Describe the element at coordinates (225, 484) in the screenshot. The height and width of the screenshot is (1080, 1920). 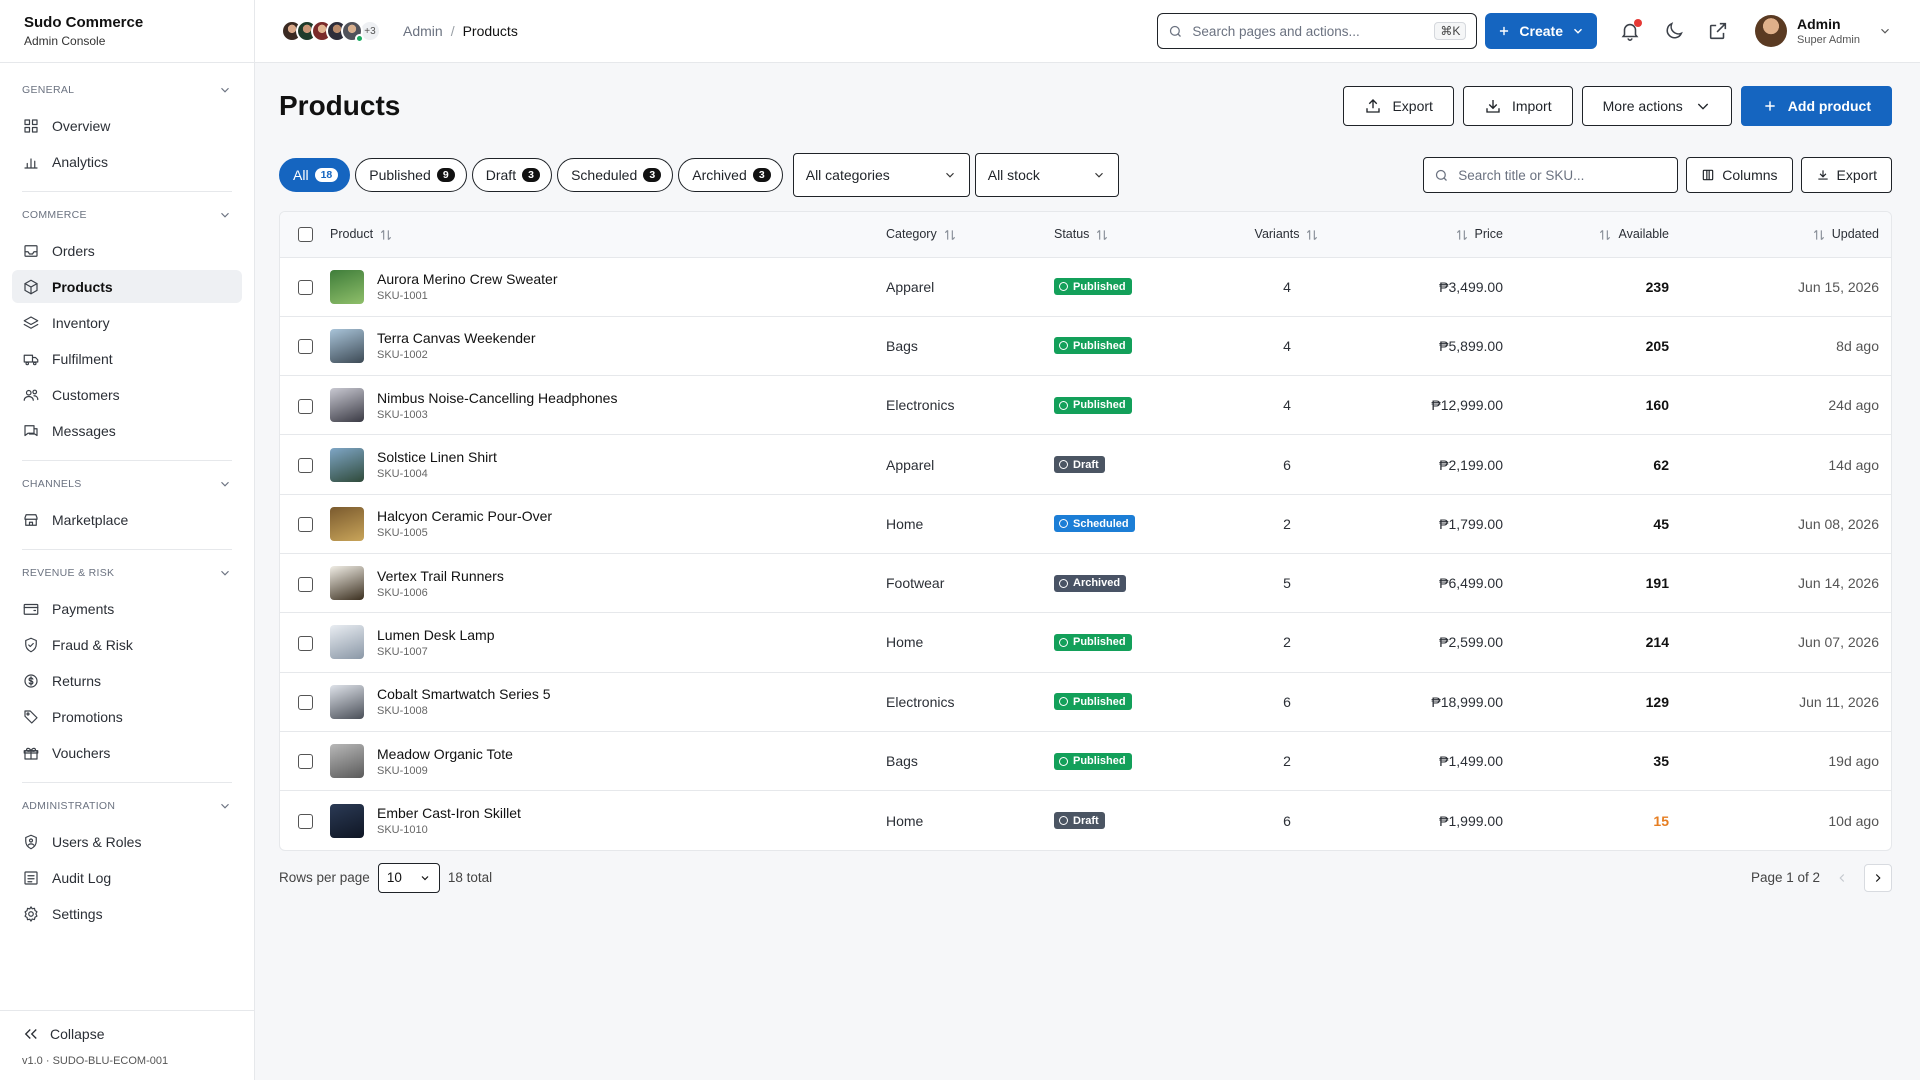
I see `chevron-down-icon` at that location.